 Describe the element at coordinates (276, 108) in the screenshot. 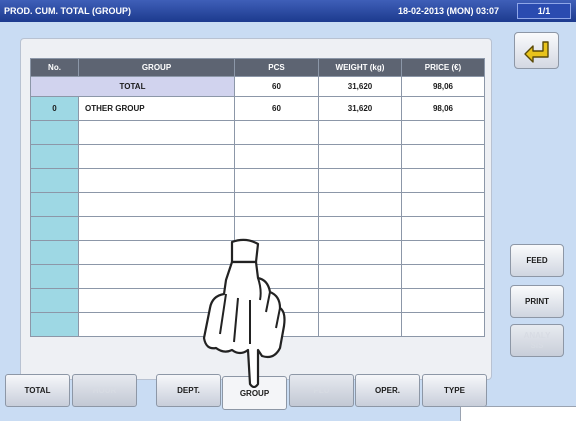

I see `row-pcs: 60` at that location.